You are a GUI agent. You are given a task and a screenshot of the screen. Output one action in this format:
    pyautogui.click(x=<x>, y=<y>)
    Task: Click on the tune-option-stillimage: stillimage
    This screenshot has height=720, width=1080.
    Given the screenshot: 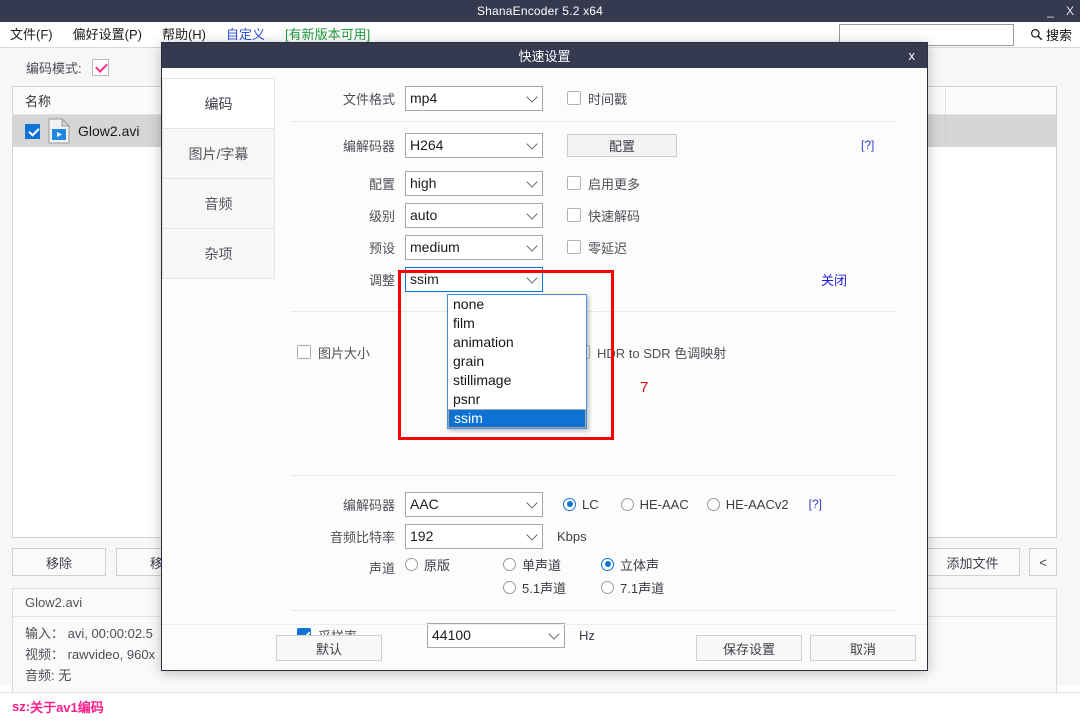 What is the action you would take?
    pyautogui.click(x=517, y=380)
    